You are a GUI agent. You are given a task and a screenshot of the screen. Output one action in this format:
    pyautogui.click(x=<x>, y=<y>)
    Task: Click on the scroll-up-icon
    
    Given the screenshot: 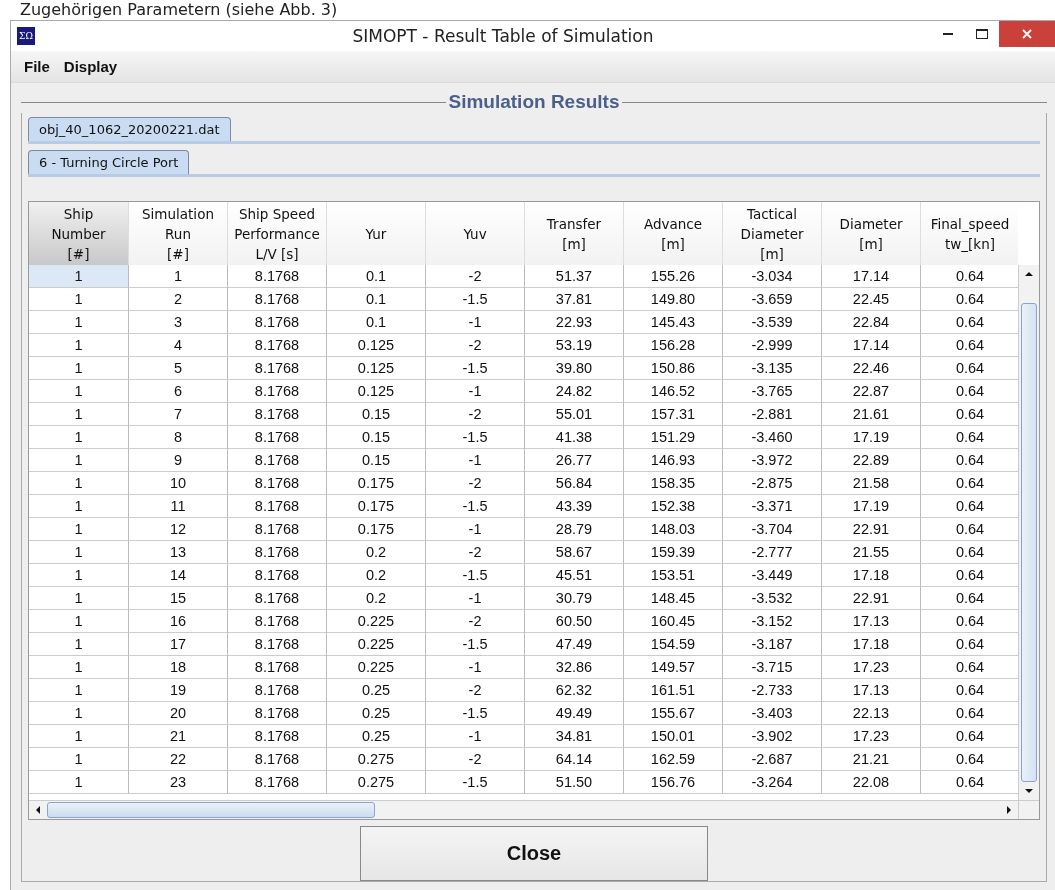 What is the action you would take?
    pyautogui.click(x=1029, y=274)
    